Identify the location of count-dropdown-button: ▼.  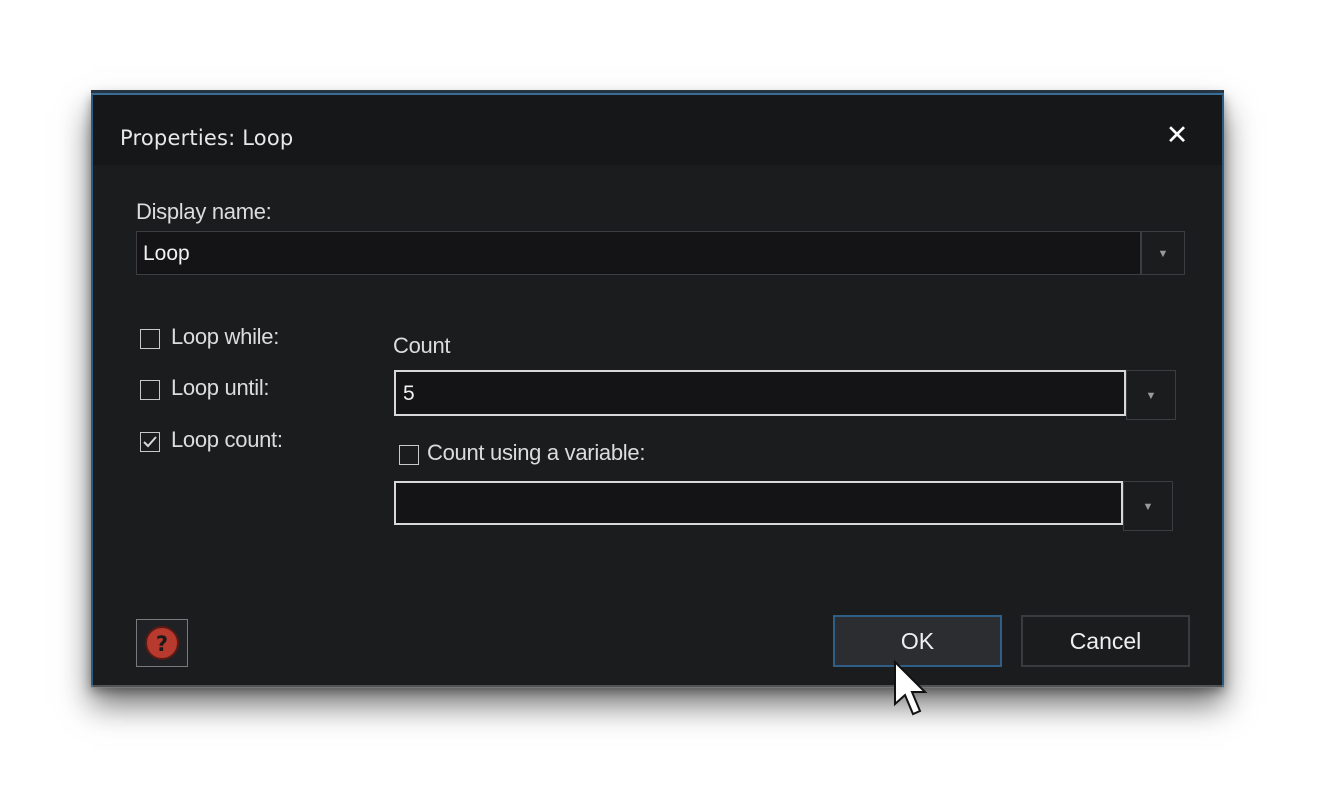
(1151, 395).